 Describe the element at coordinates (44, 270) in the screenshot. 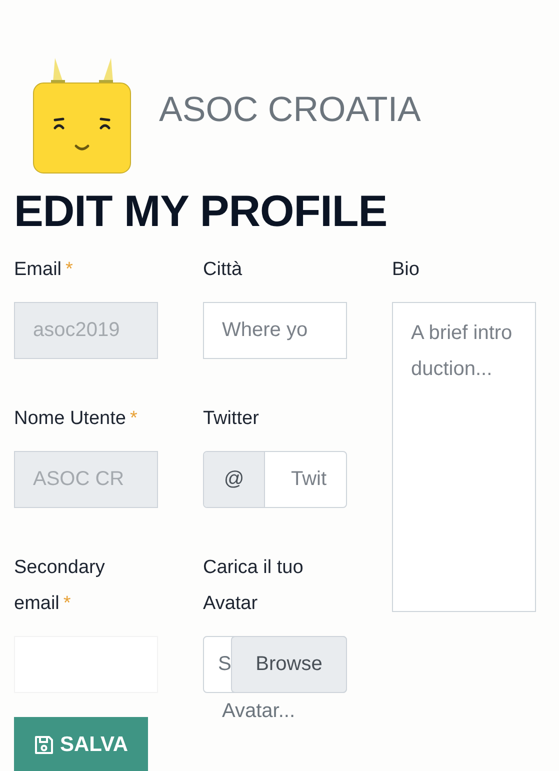

I see `field-label: Email *` at that location.